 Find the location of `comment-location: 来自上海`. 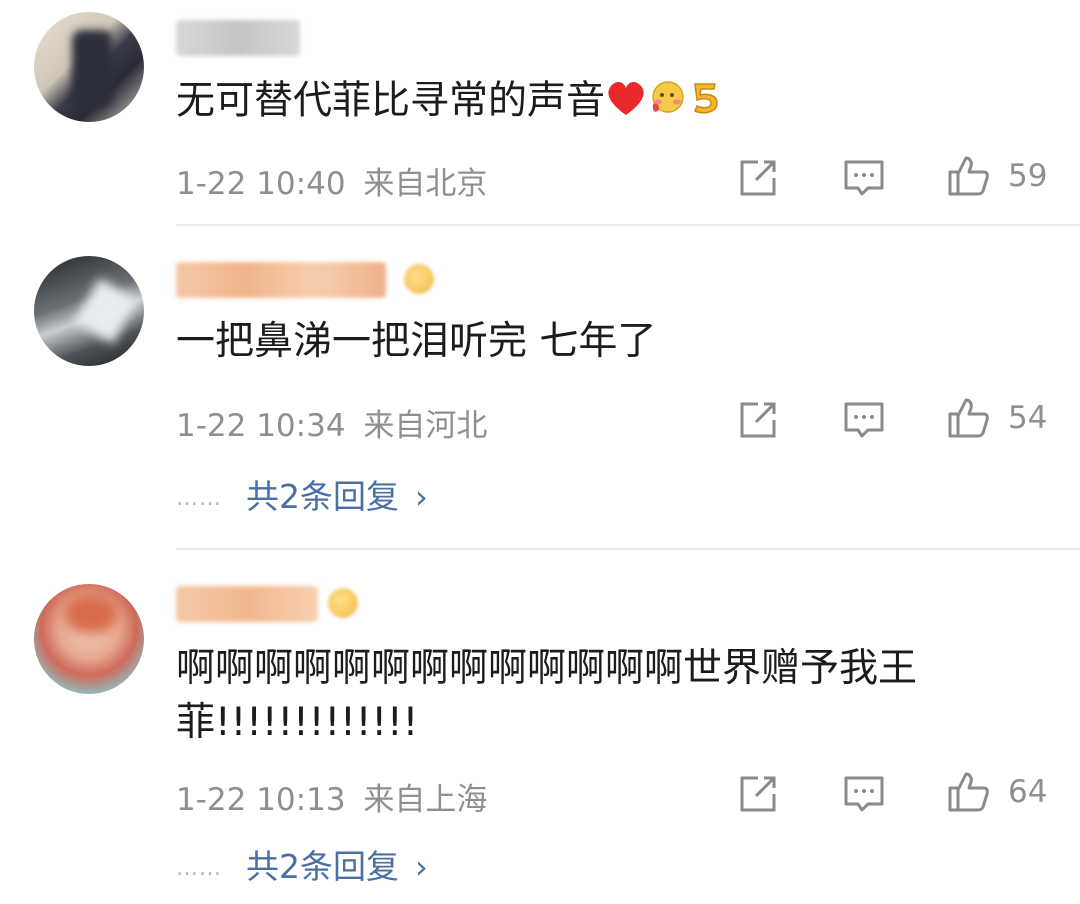

comment-location: 来自上海 is located at coordinates (425, 800).